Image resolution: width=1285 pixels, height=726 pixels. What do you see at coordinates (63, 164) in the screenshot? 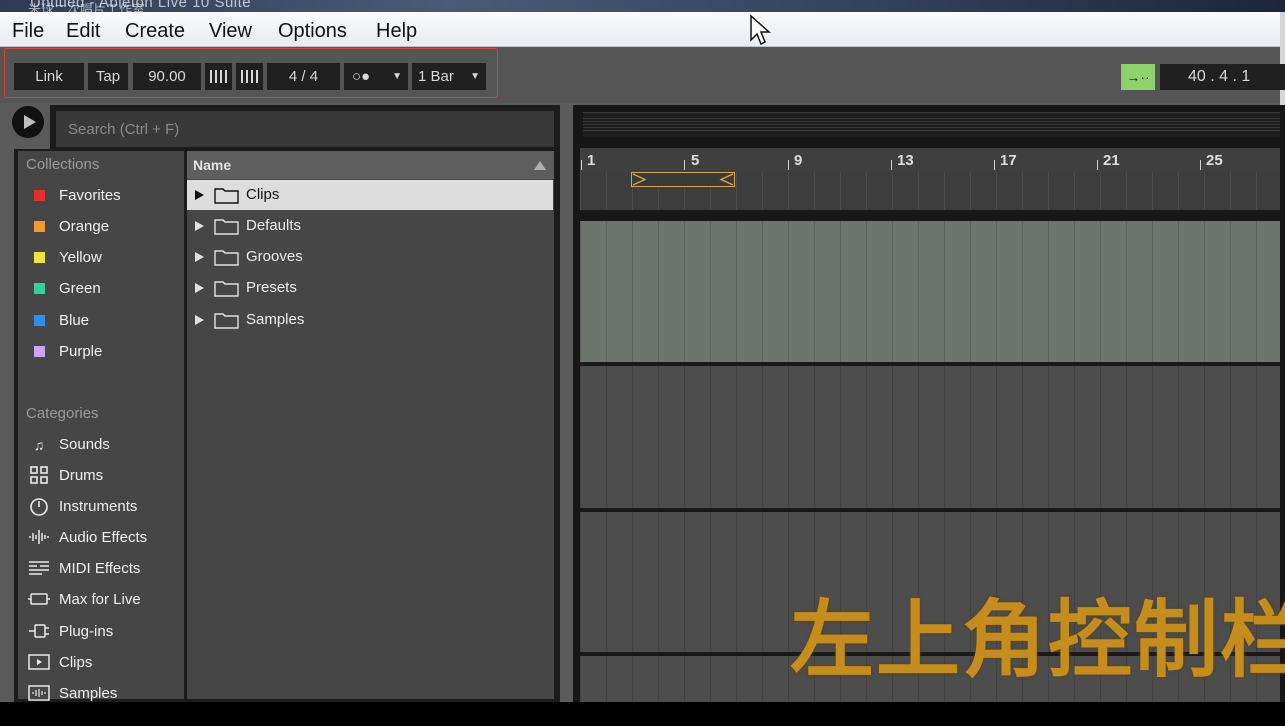
I see `collections-heading: Collections` at bounding box center [63, 164].